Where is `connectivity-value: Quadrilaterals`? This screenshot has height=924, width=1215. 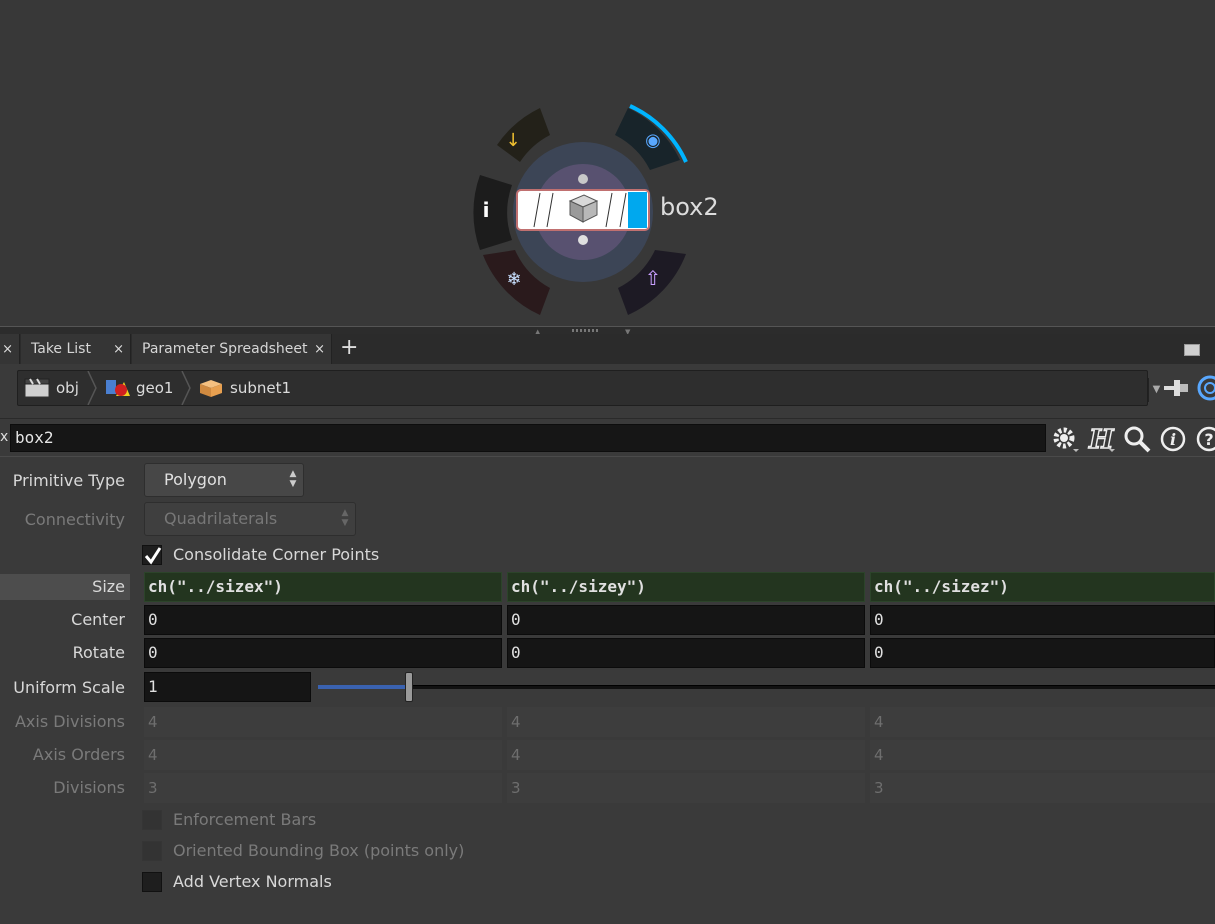 connectivity-value: Quadrilaterals is located at coordinates (221, 518).